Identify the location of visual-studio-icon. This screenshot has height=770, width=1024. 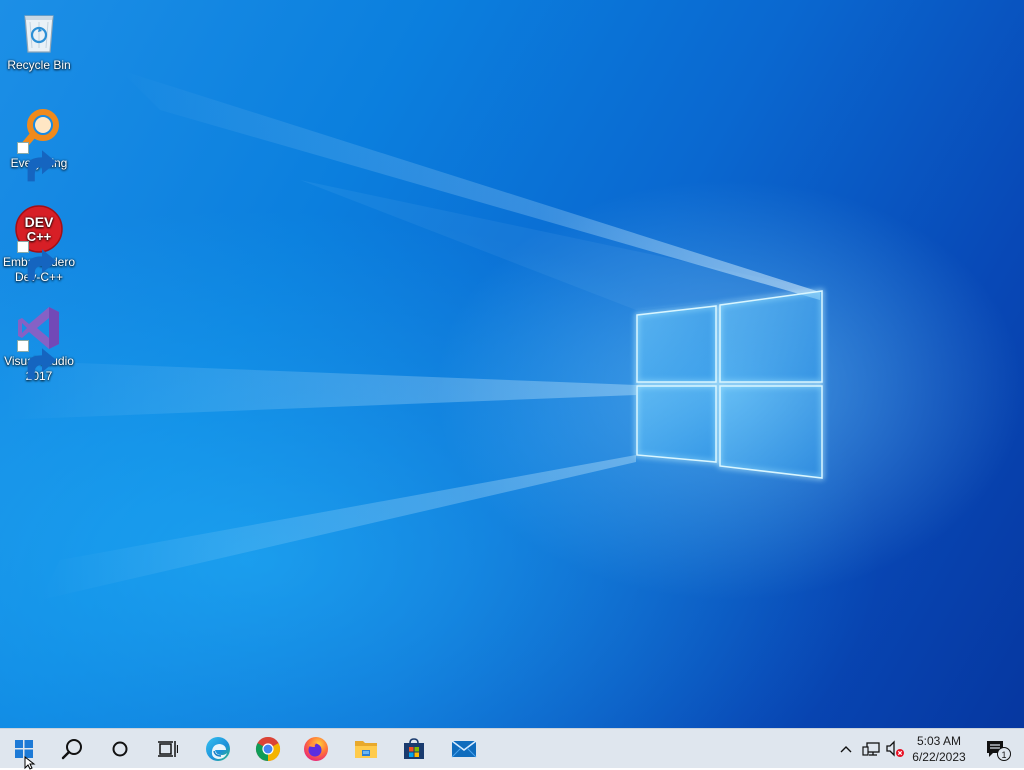
(39, 342).